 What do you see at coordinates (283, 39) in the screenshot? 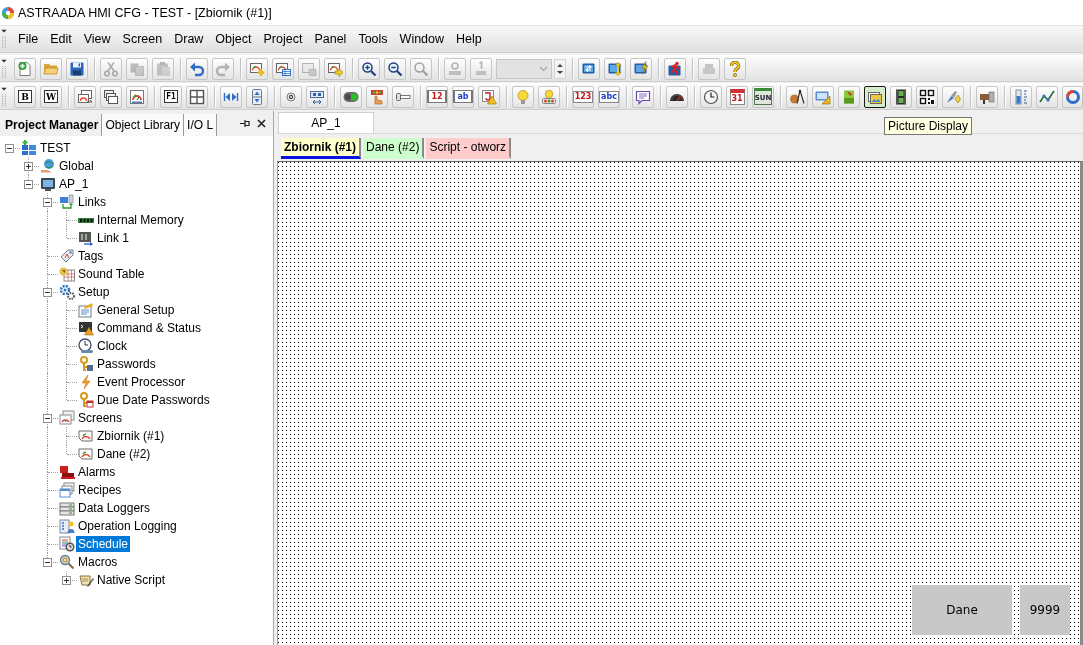
I see `menu-item: Project` at bounding box center [283, 39].